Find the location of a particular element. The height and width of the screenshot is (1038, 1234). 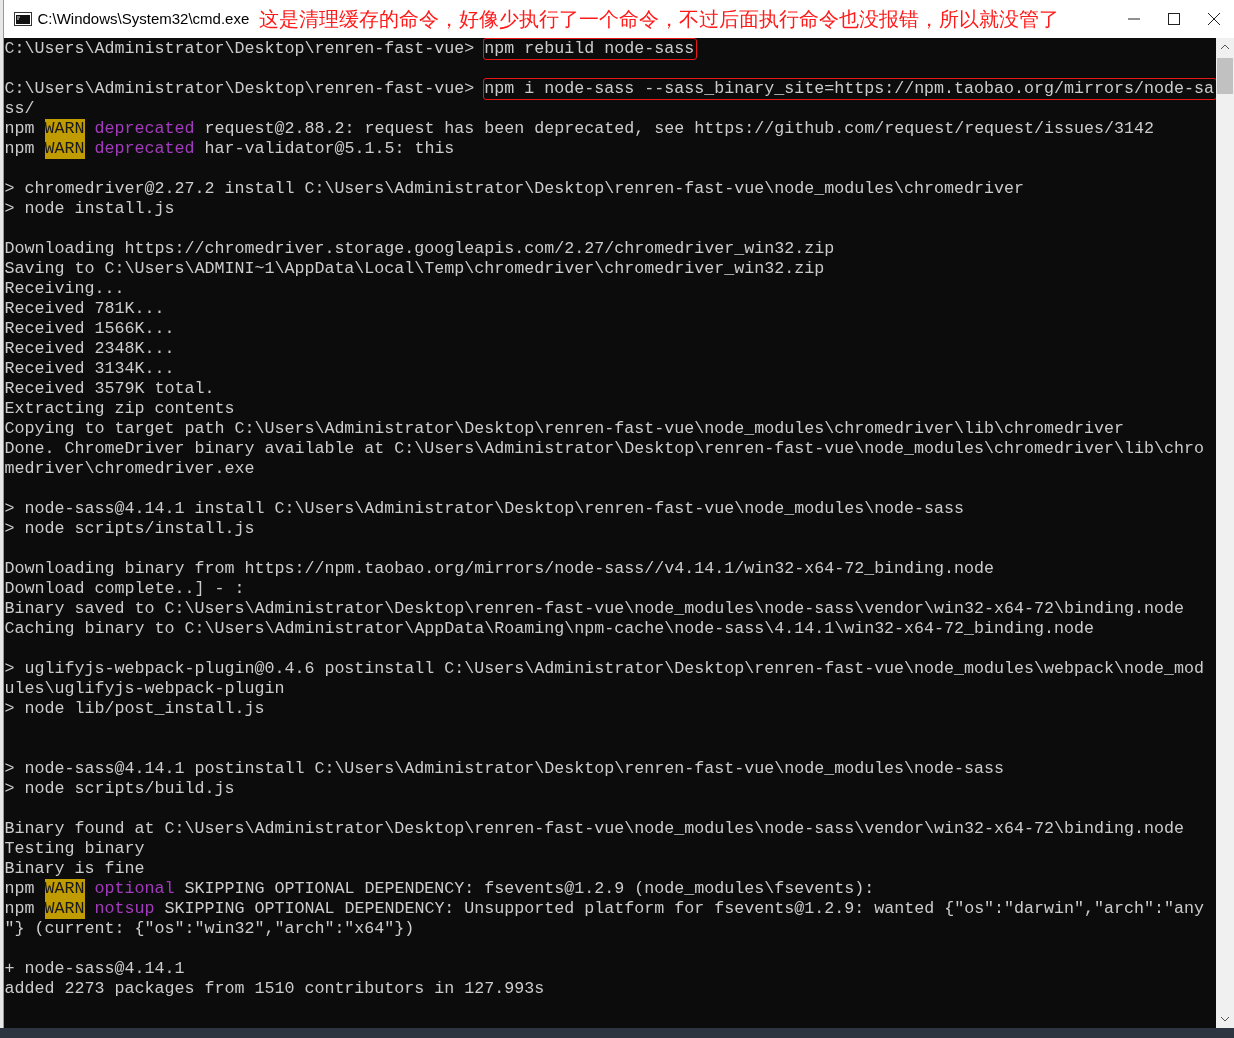

warning-type: notsup is located at coordinates (124, 909).